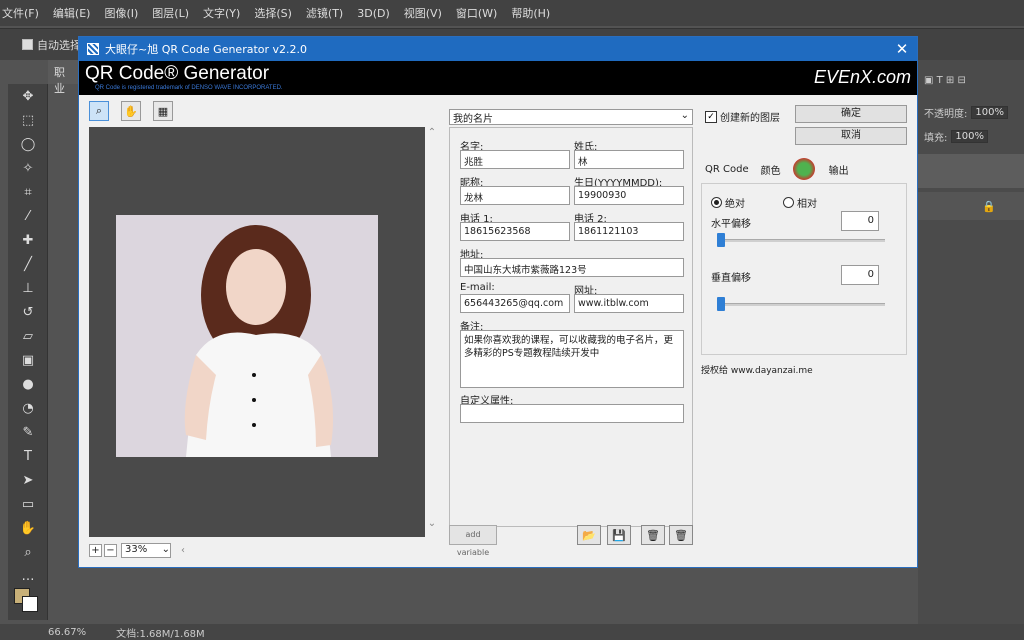  I want to click on status-doc-size: 文档:1.68M/1.68M, so click(160, 634).